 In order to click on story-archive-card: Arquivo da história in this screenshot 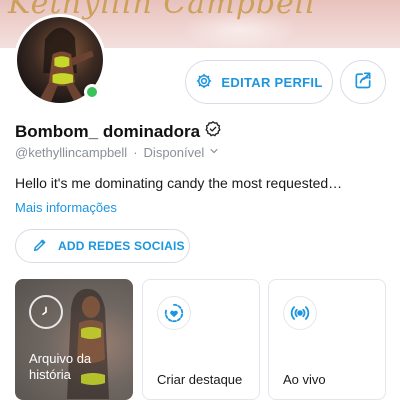, I will do `click(74, 339)`.